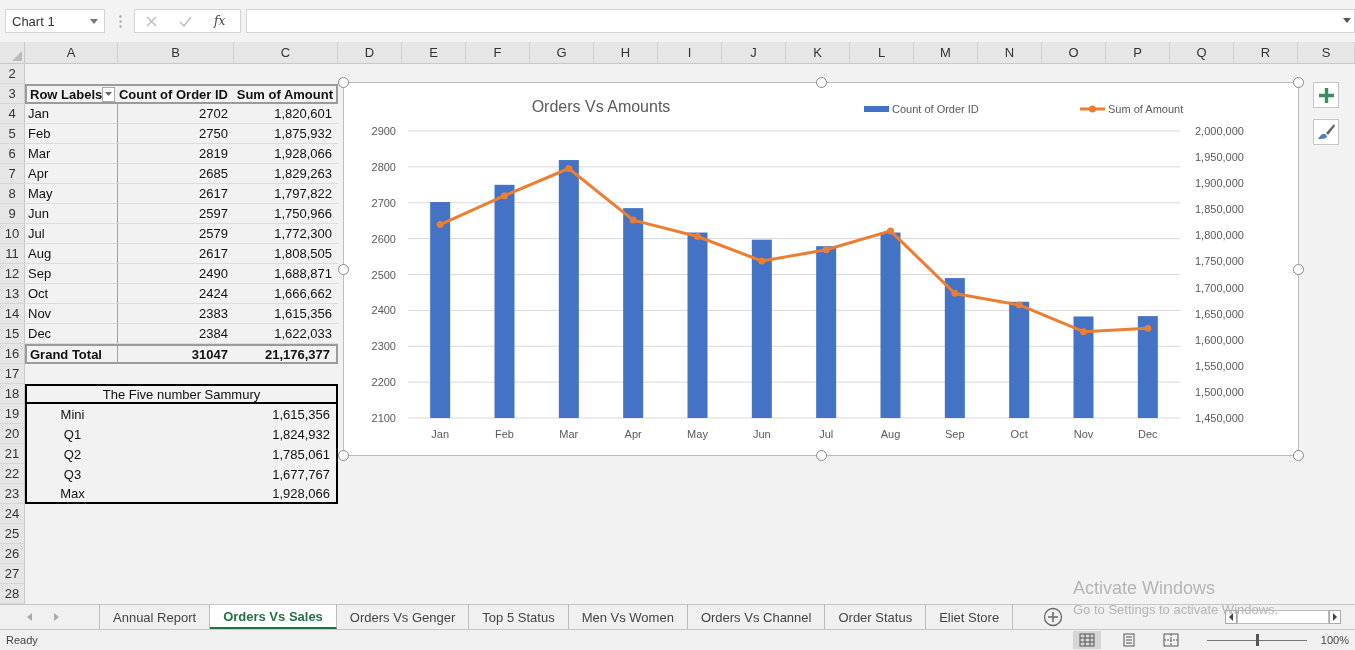 This screenshot has width=1355, height=650. What do you see at coordinates (1202, 53) in the screenshot?
I see `column-header: Q` at bounding box center [1202, 53].